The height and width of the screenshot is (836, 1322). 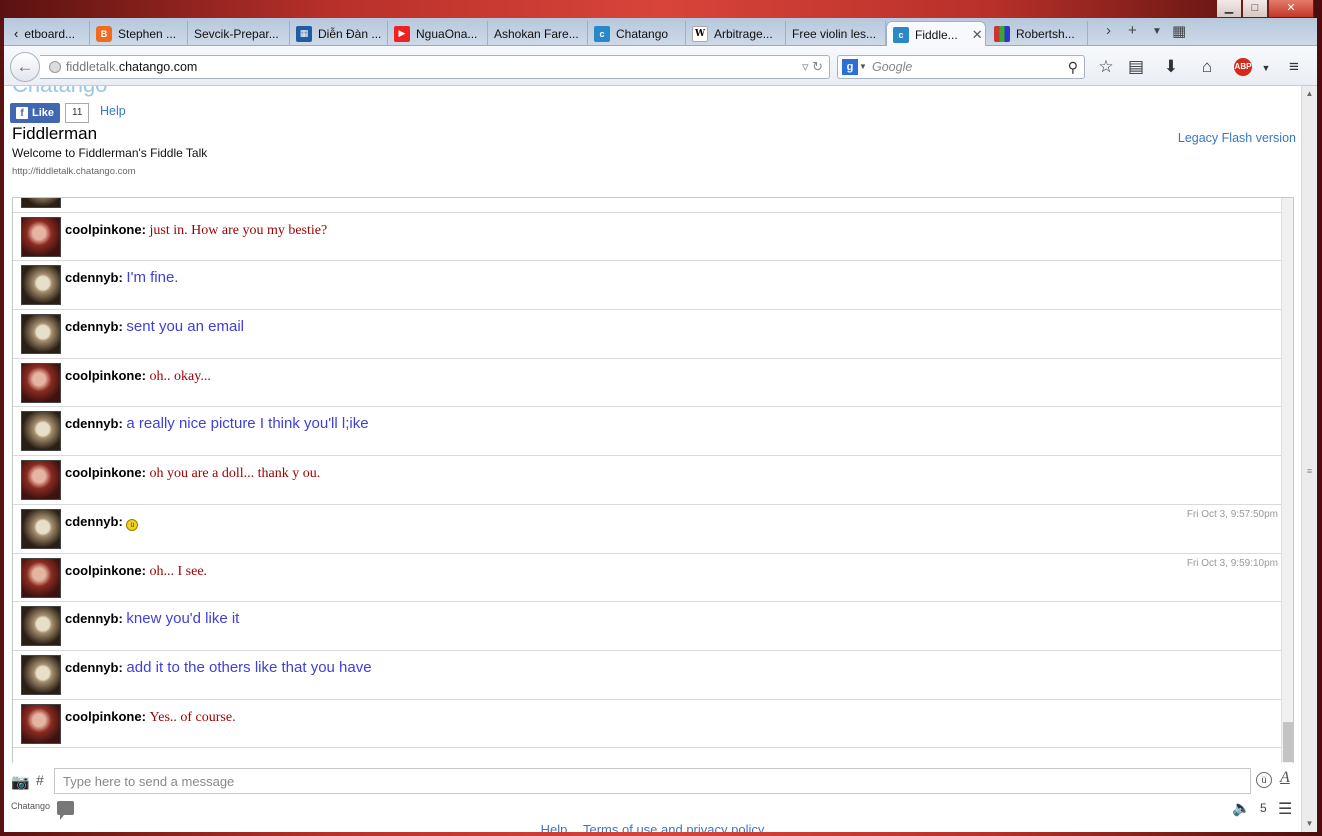 What do you see at coordinates (647, 205) in the screenshot?
I see `message-row: cdennyb: finish dinner?` at bounding box center [647, 205].